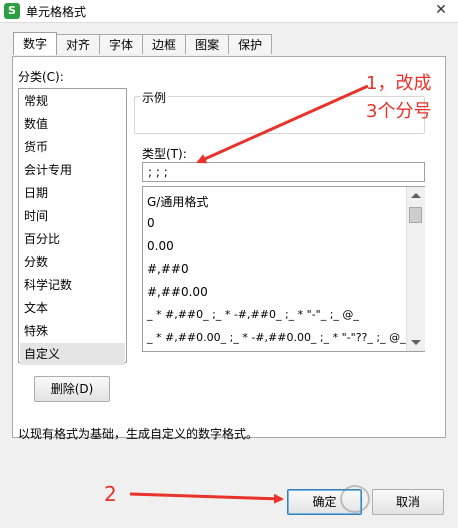 This screenshot has height=528, width=458. I want to click on arrow-to-type-input, so click(282, 124).